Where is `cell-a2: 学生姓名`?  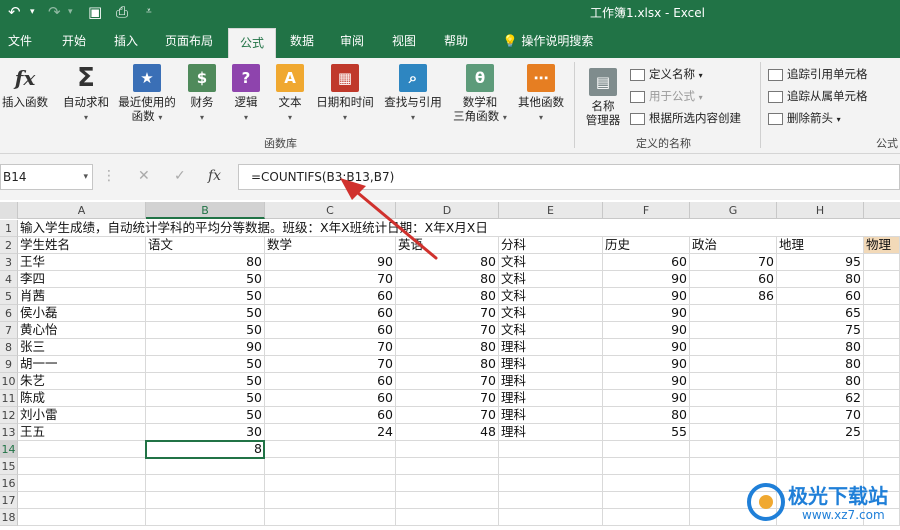 cell-a2: 学生姓名 is located at coordinates (82, 245).